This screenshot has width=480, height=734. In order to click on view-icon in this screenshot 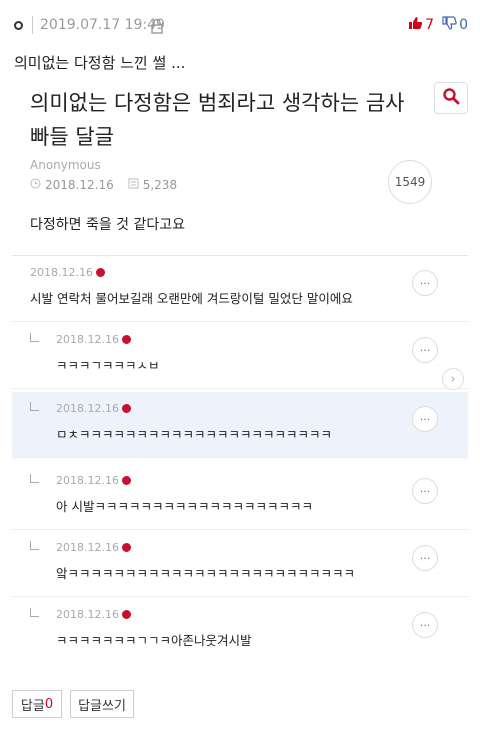, I will do `click(133, 185)`.